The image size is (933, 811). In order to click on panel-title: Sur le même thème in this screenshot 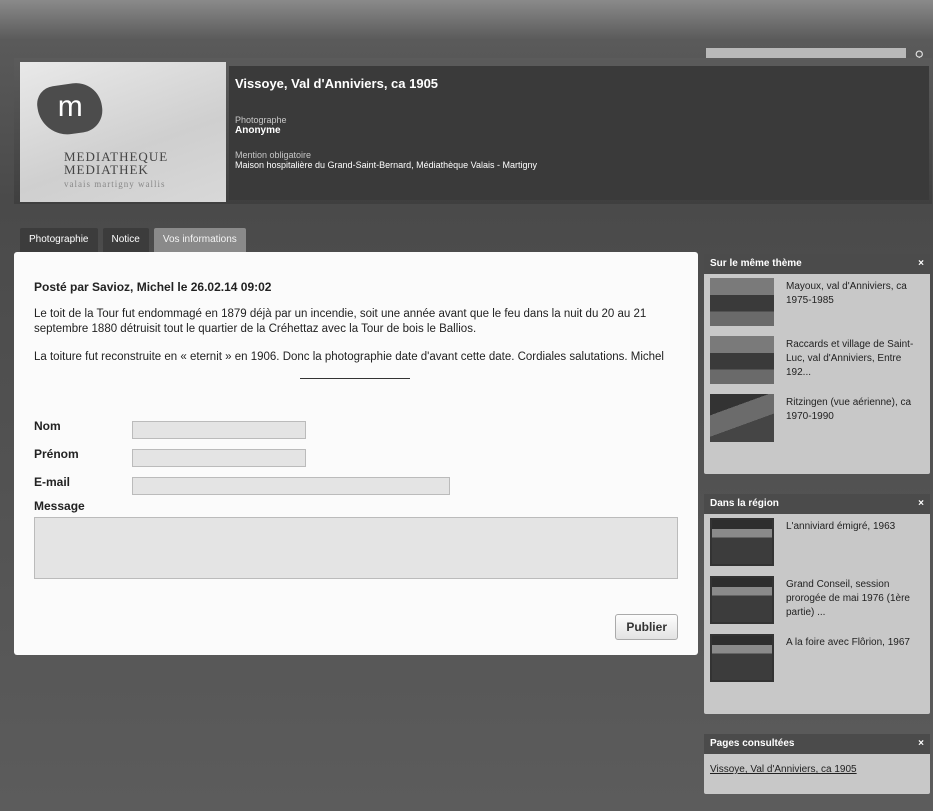, I will do `click(756, 263)`.